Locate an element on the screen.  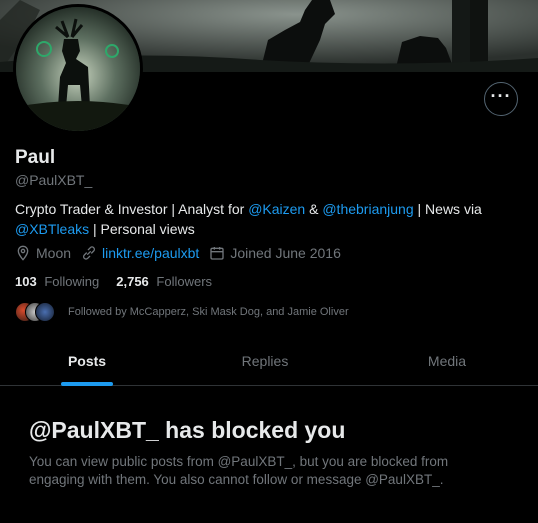
follower-avatars is located at coordinates (35, 312).